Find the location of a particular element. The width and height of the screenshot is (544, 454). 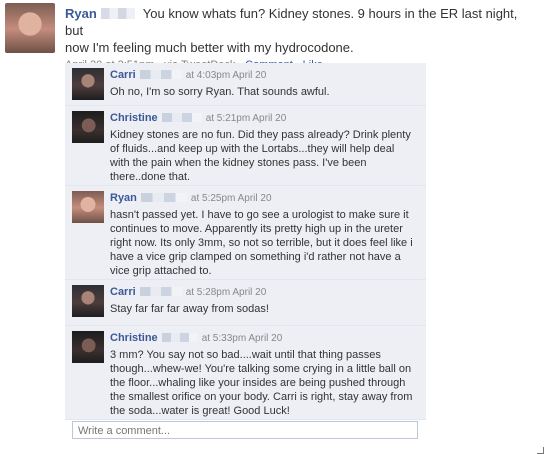

comment-author-5: Christine is located at coordinates (134, 338).